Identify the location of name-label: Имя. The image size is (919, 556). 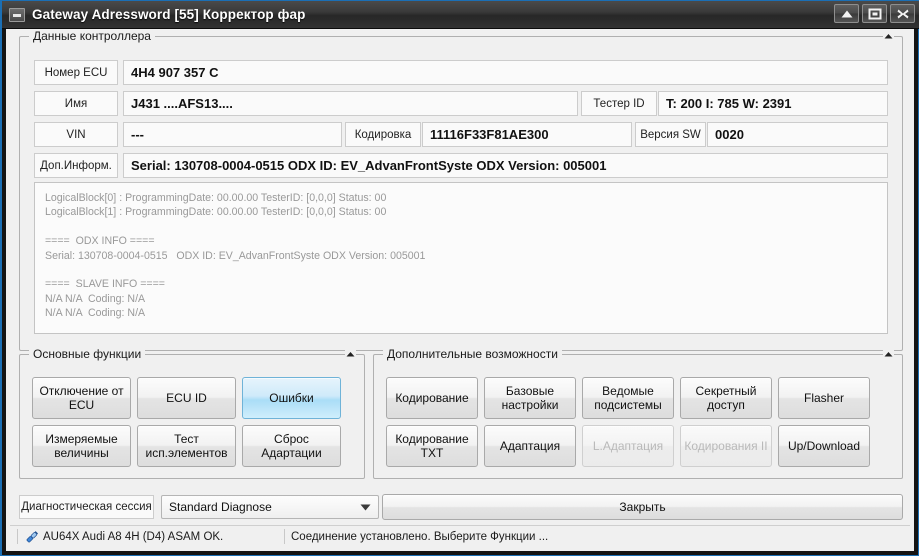
(76, 103).